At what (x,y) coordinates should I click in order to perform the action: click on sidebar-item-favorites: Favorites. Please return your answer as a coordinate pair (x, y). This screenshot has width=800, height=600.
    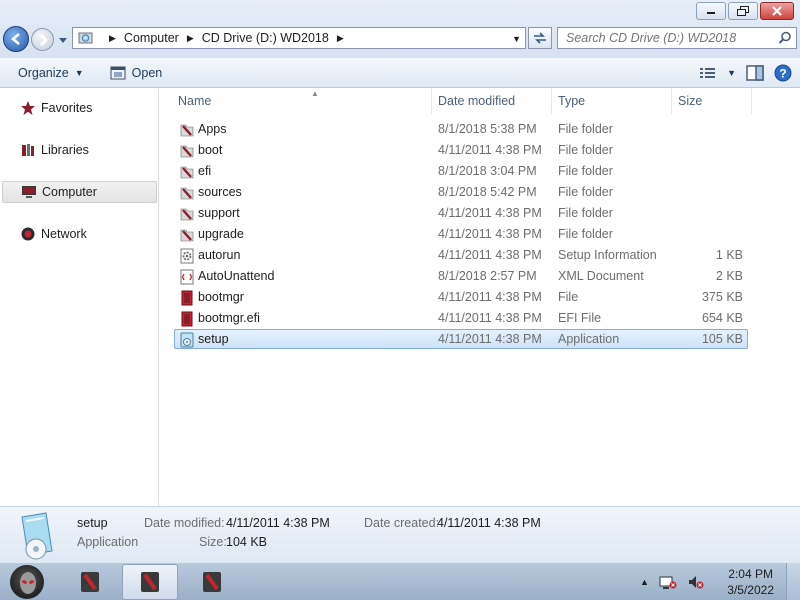
    Looking at the image, I should click on (79, 108).